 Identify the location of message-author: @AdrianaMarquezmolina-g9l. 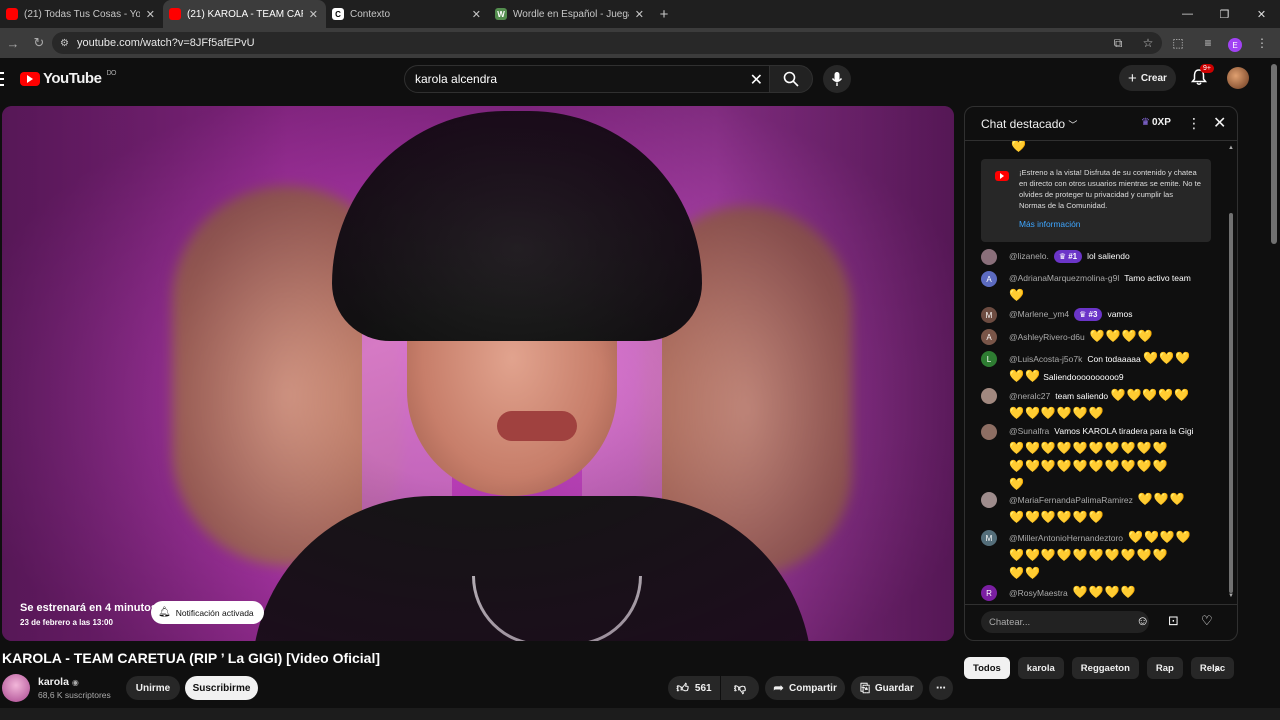
(1064, 278).